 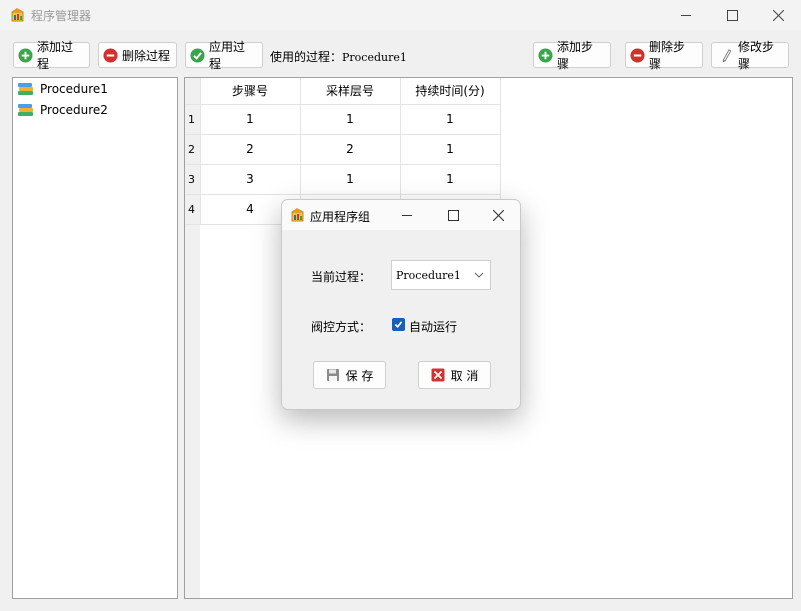 I want to click on delete-step-button: 删除步骤, so click(x=664, y=55).